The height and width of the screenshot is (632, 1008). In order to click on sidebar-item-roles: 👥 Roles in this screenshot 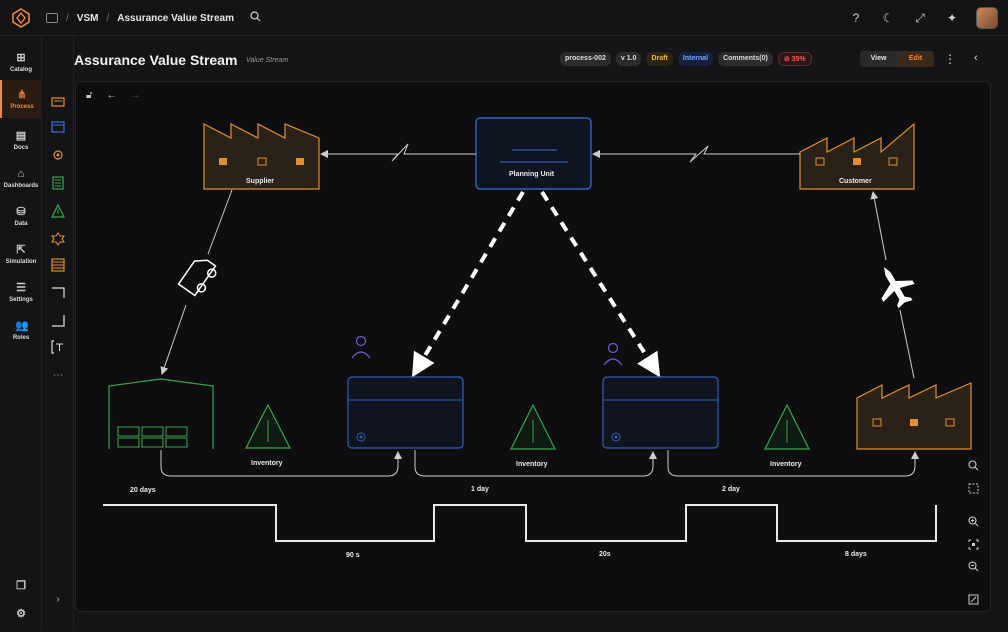, I will do `click(21, 330)`.